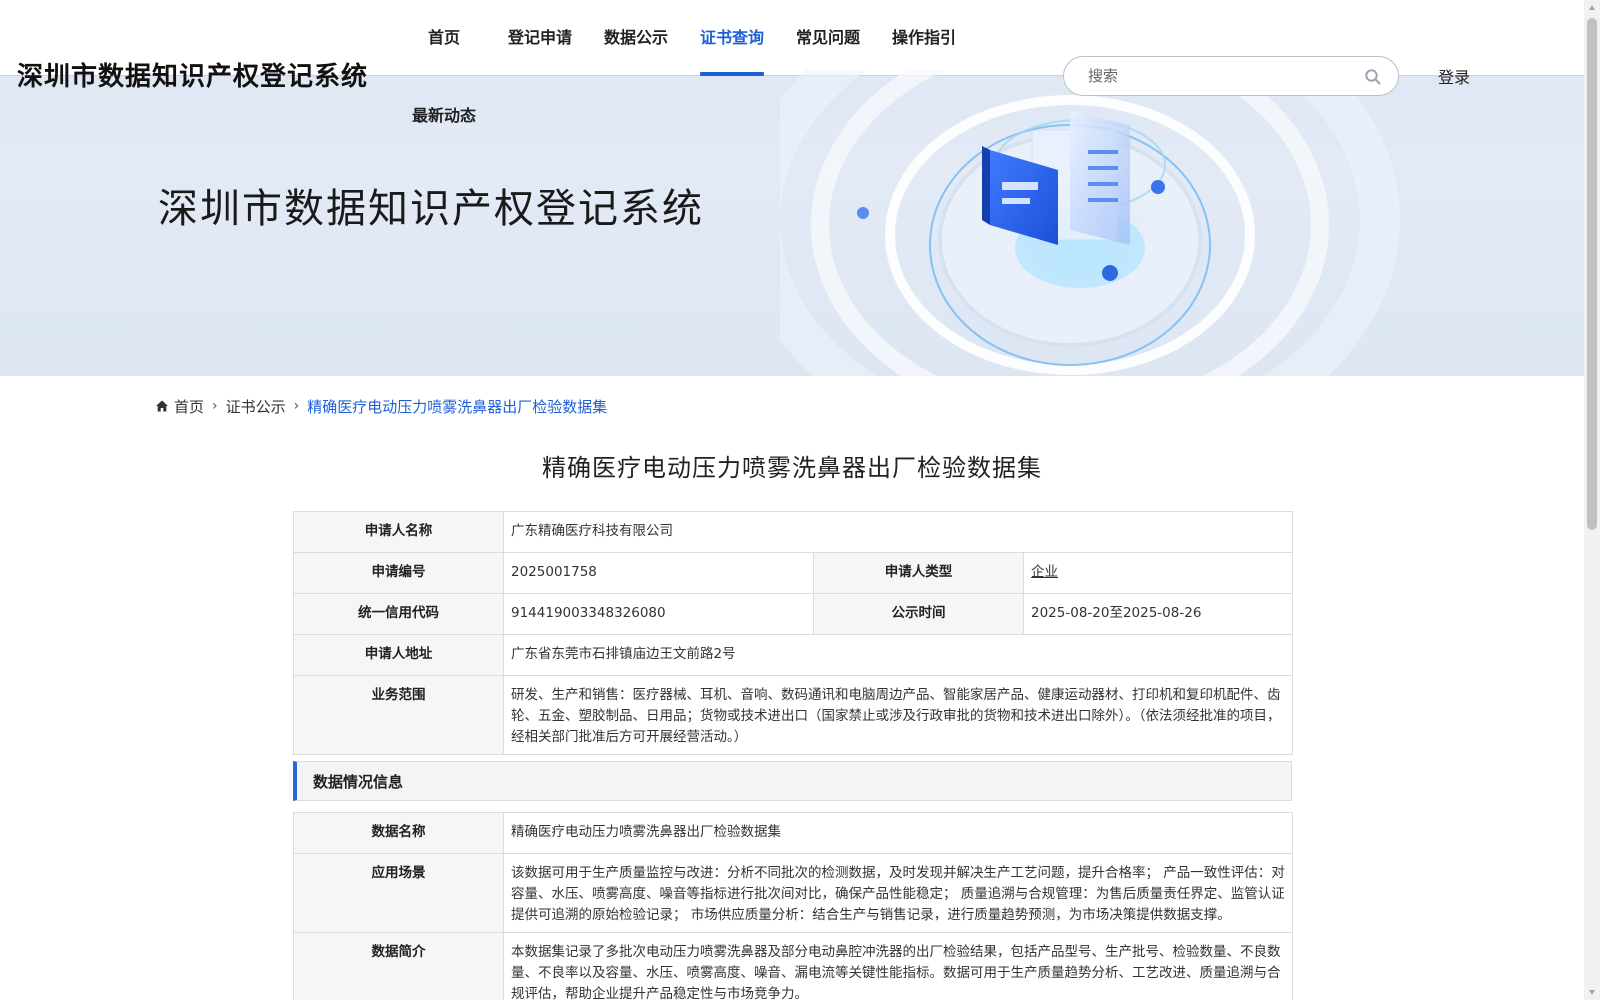 This screenshot has height=1000, width=1600. Describe the element at coordinates (898, 532) in the screenshot. I see `applicant-name-value: 广东精确医疗科技有限公司` at that location.